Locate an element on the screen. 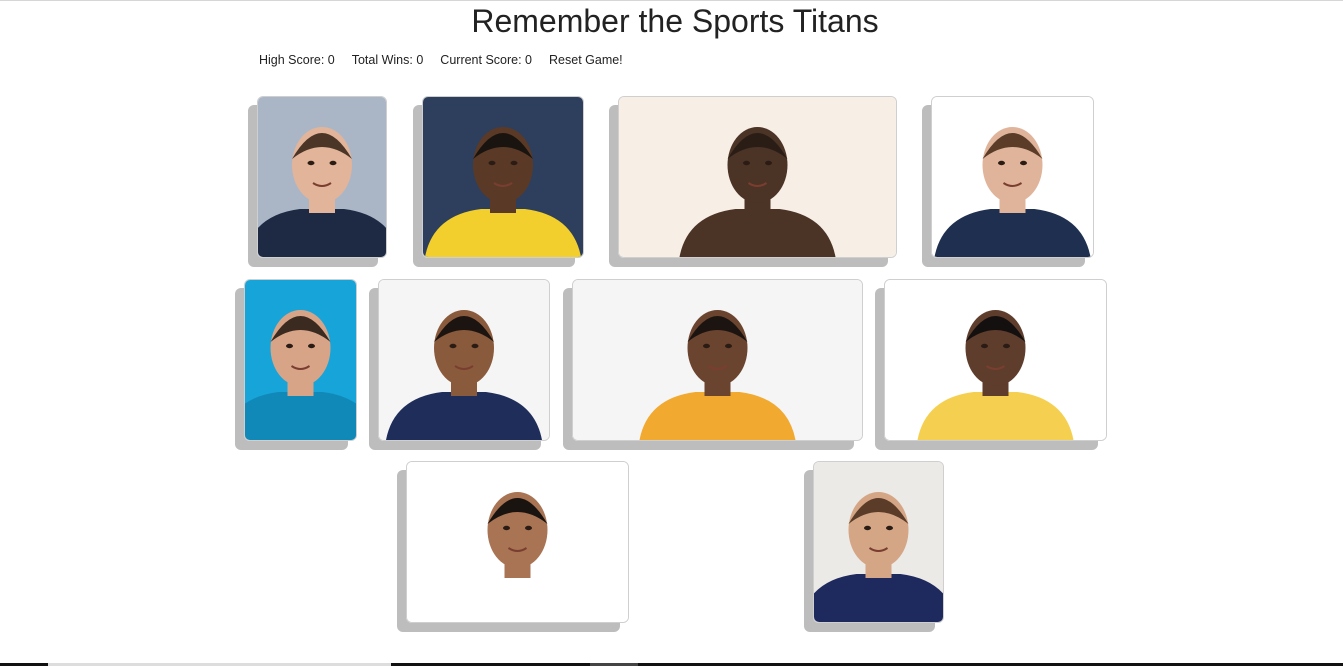 This screenshot has width=1343, height=666. high-score: High Score: 0 is located at coordinates (297, 60).